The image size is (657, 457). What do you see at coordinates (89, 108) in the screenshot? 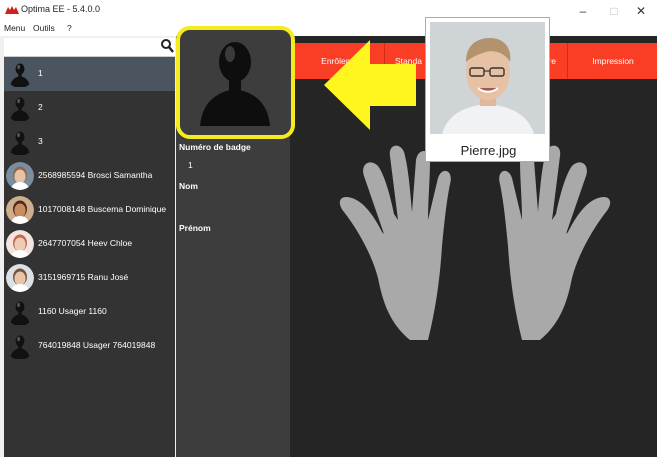
I see `user-list-item: 2` at bounding box center [89, 108].